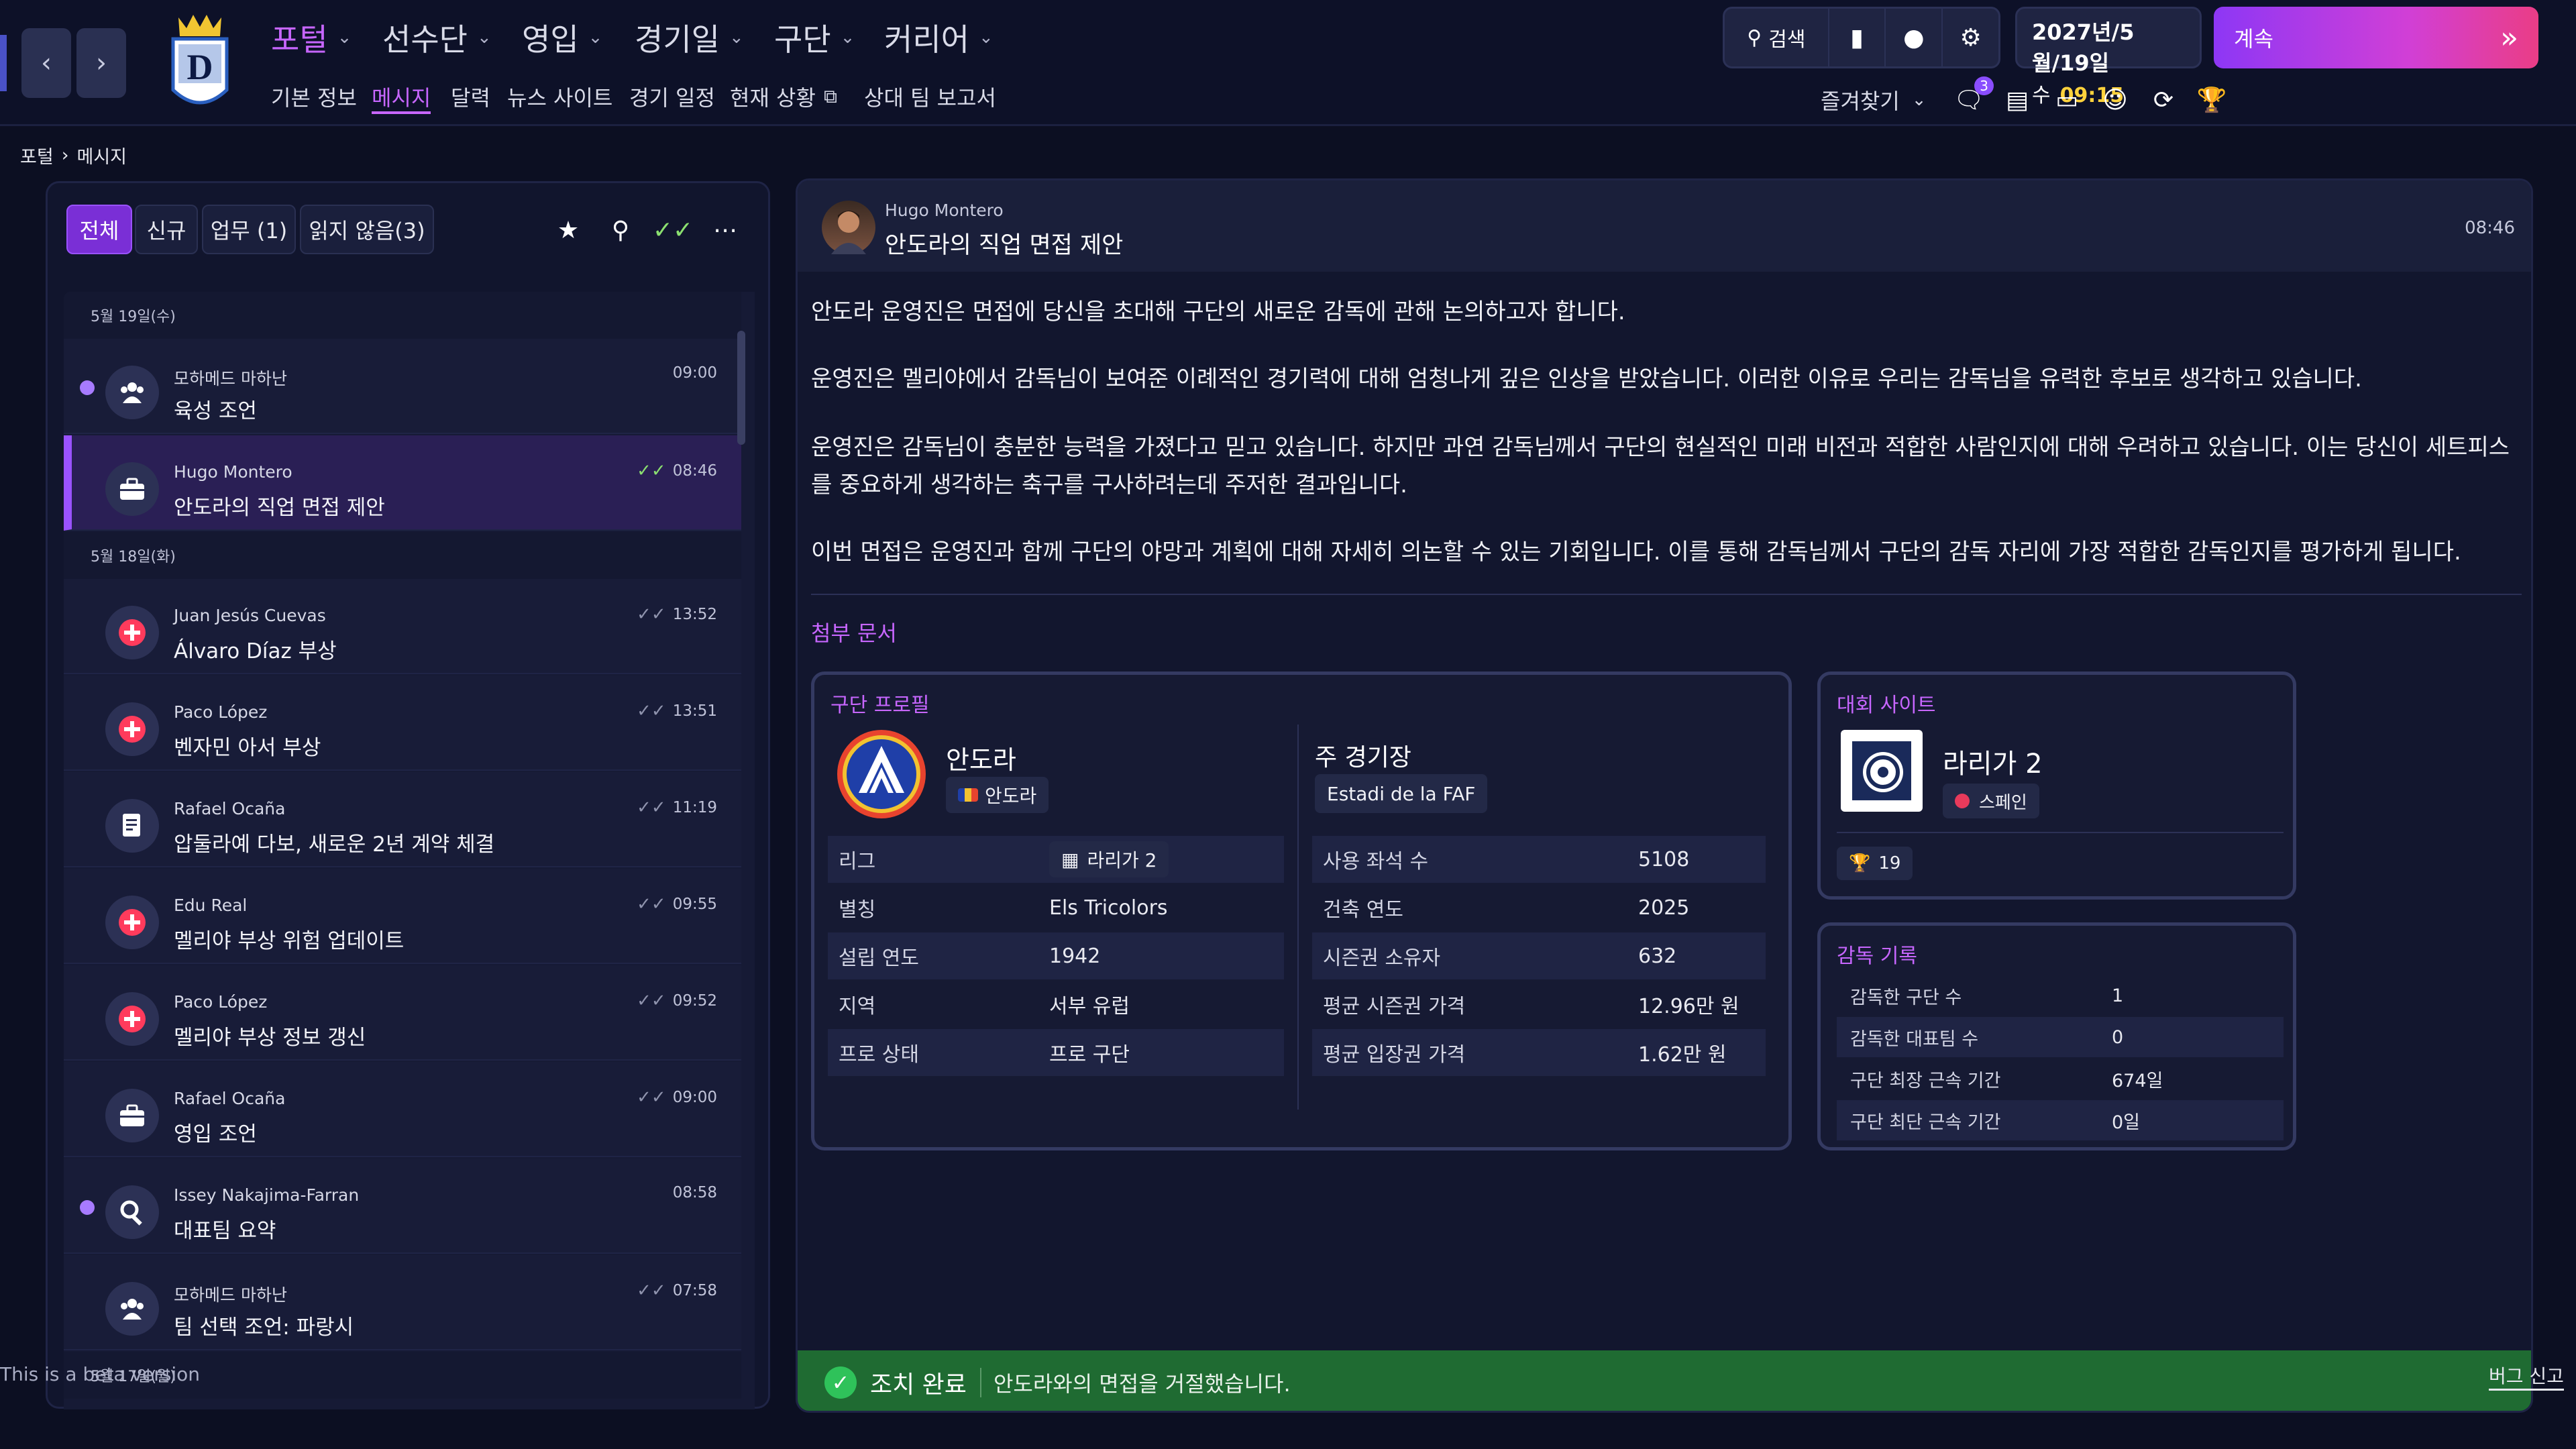  I want to click on search-button: ⚲ 검색, so click(1777, 37).